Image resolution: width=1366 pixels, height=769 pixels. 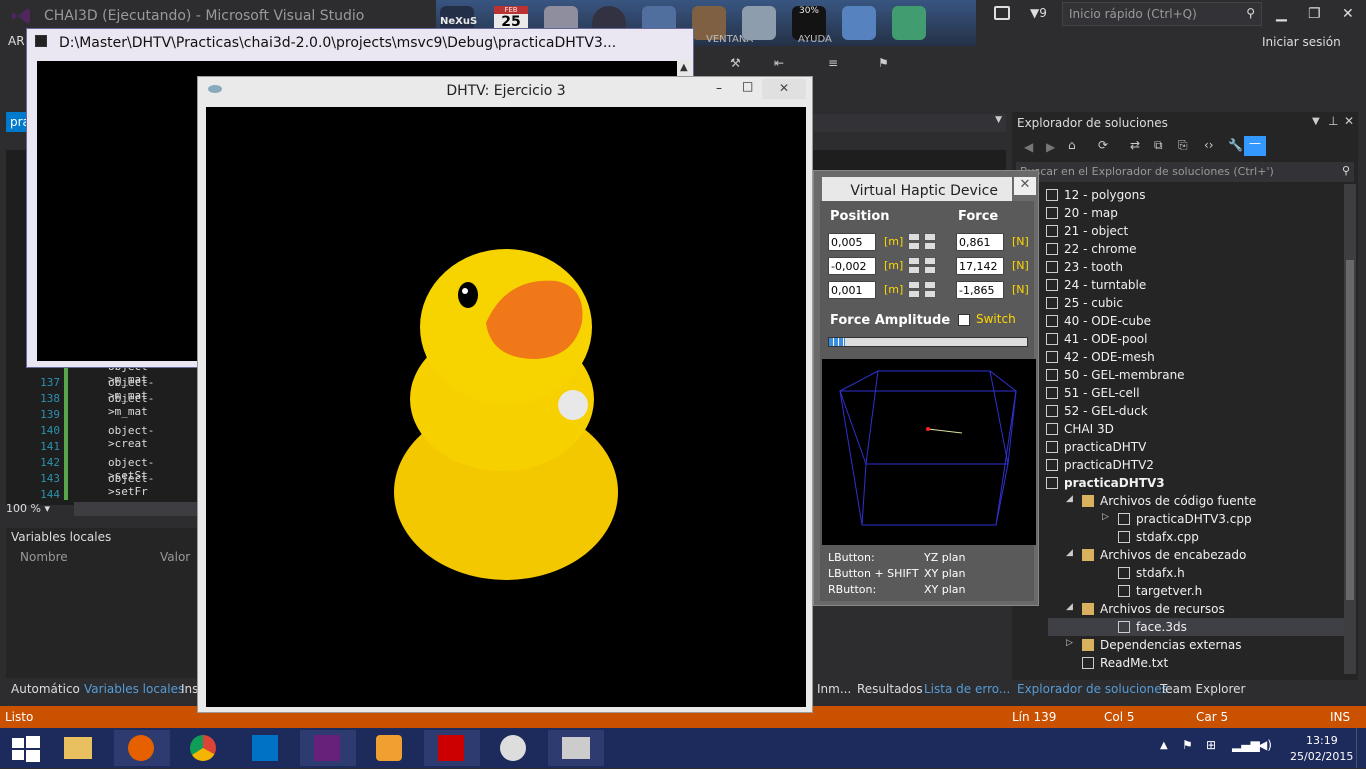 I want to click on code-line: object->setFr, so click(x=131, y=485).